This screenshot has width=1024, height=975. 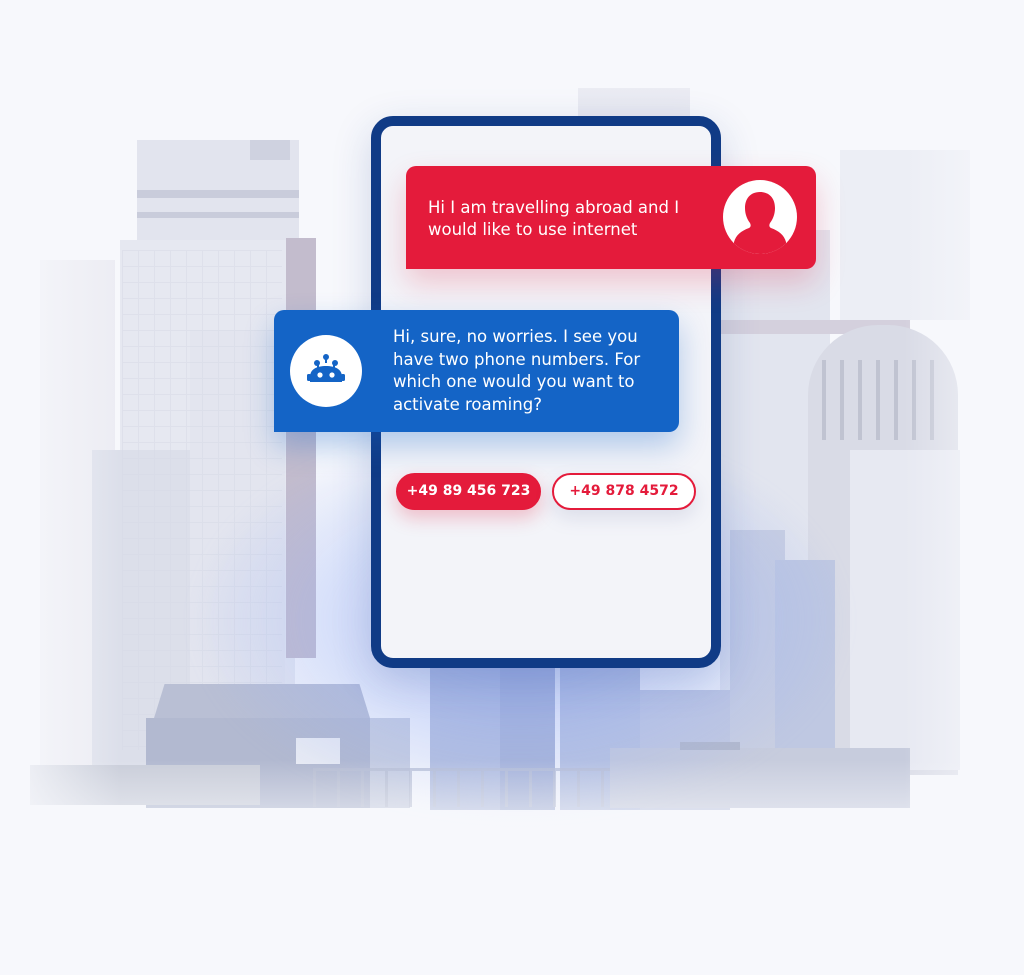 What do you see at coordinates (624, 491) in the screenshot?
I see `phone-number-option-2: +49 878 4572` at bounding box center [624, 491].